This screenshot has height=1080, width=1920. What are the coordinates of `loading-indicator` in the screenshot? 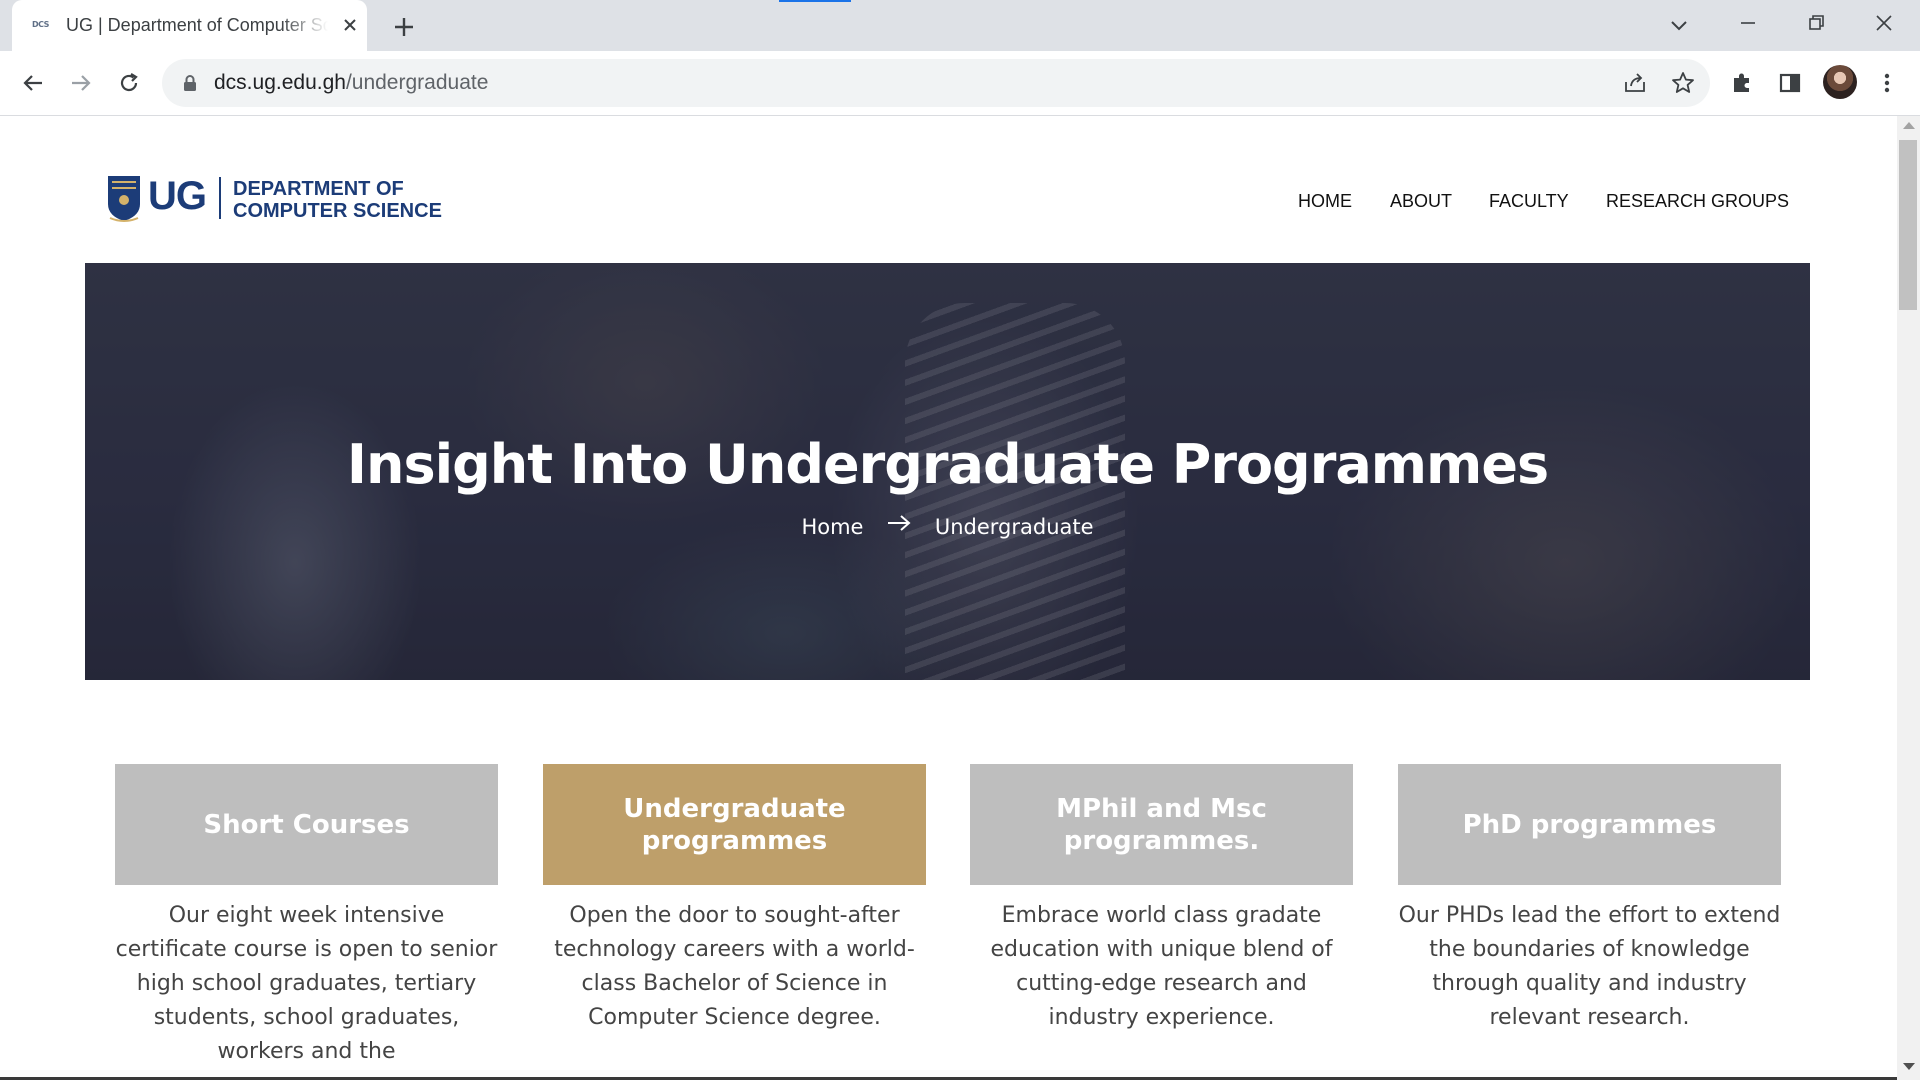 It's located at (815, 1).